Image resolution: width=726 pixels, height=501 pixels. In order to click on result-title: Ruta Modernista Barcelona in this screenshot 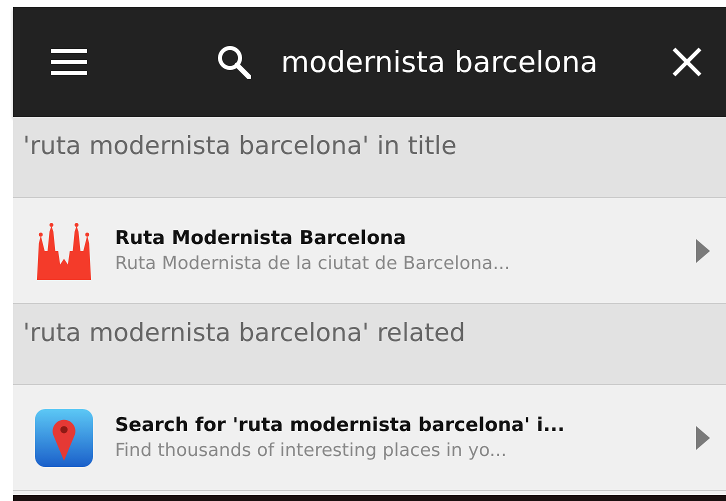, I will do `click(261, 238)`.